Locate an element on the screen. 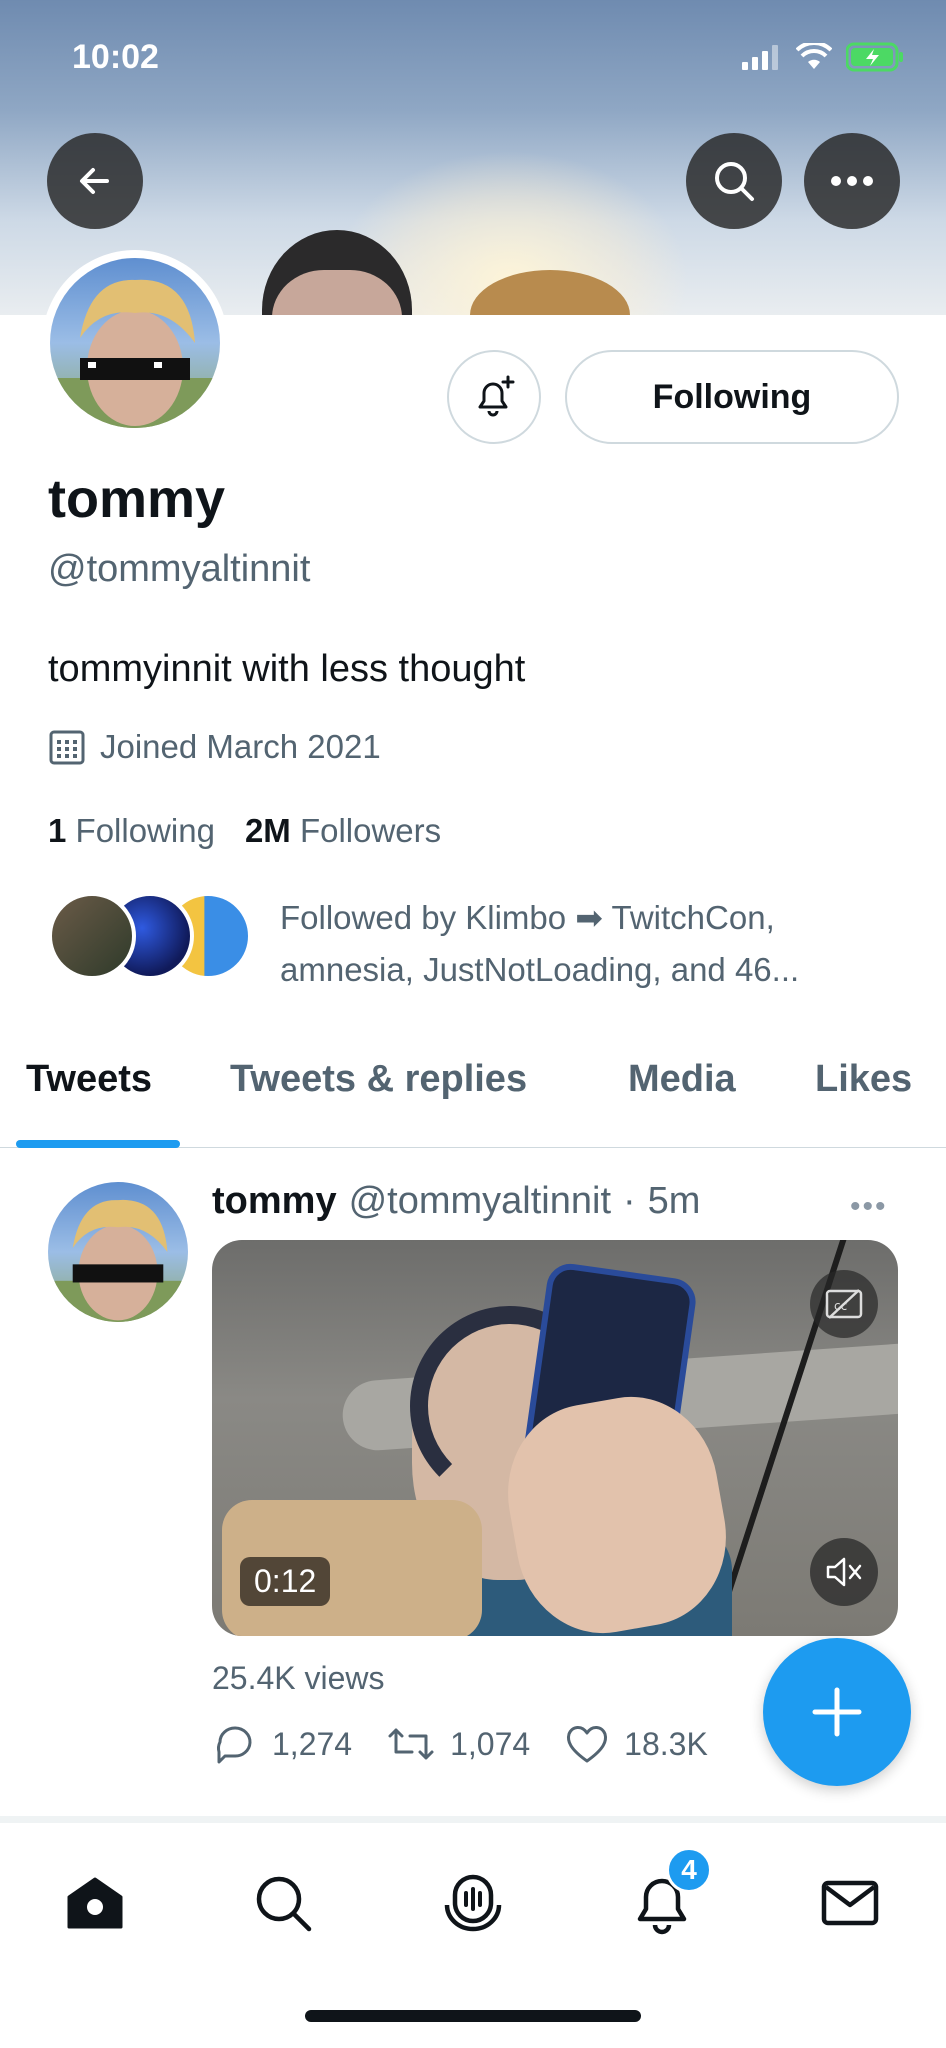 The image size is (946, 2048). plus-icon is located at coordinates (837, 1712).